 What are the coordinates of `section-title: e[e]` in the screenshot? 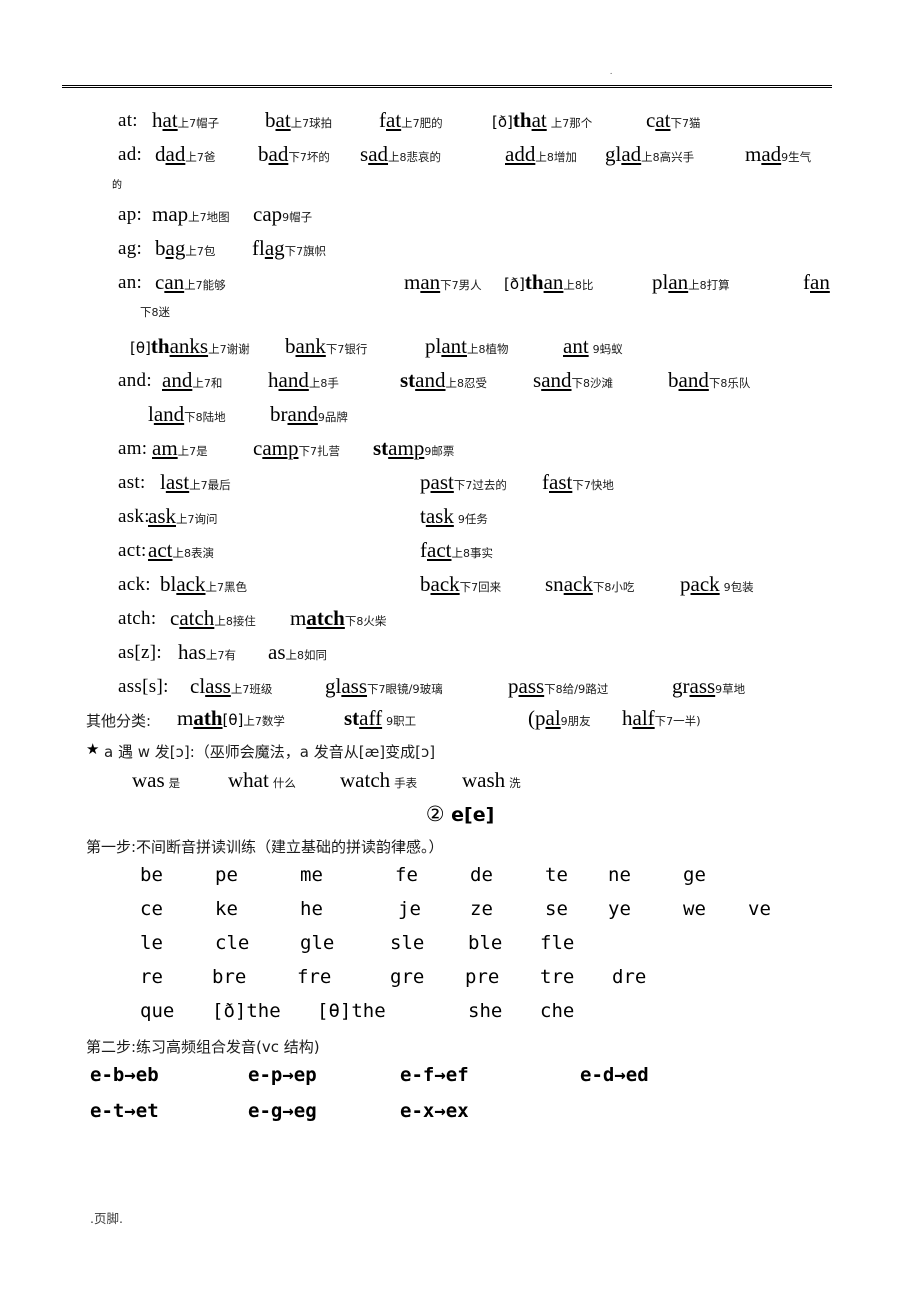 It's located at (473, 815).